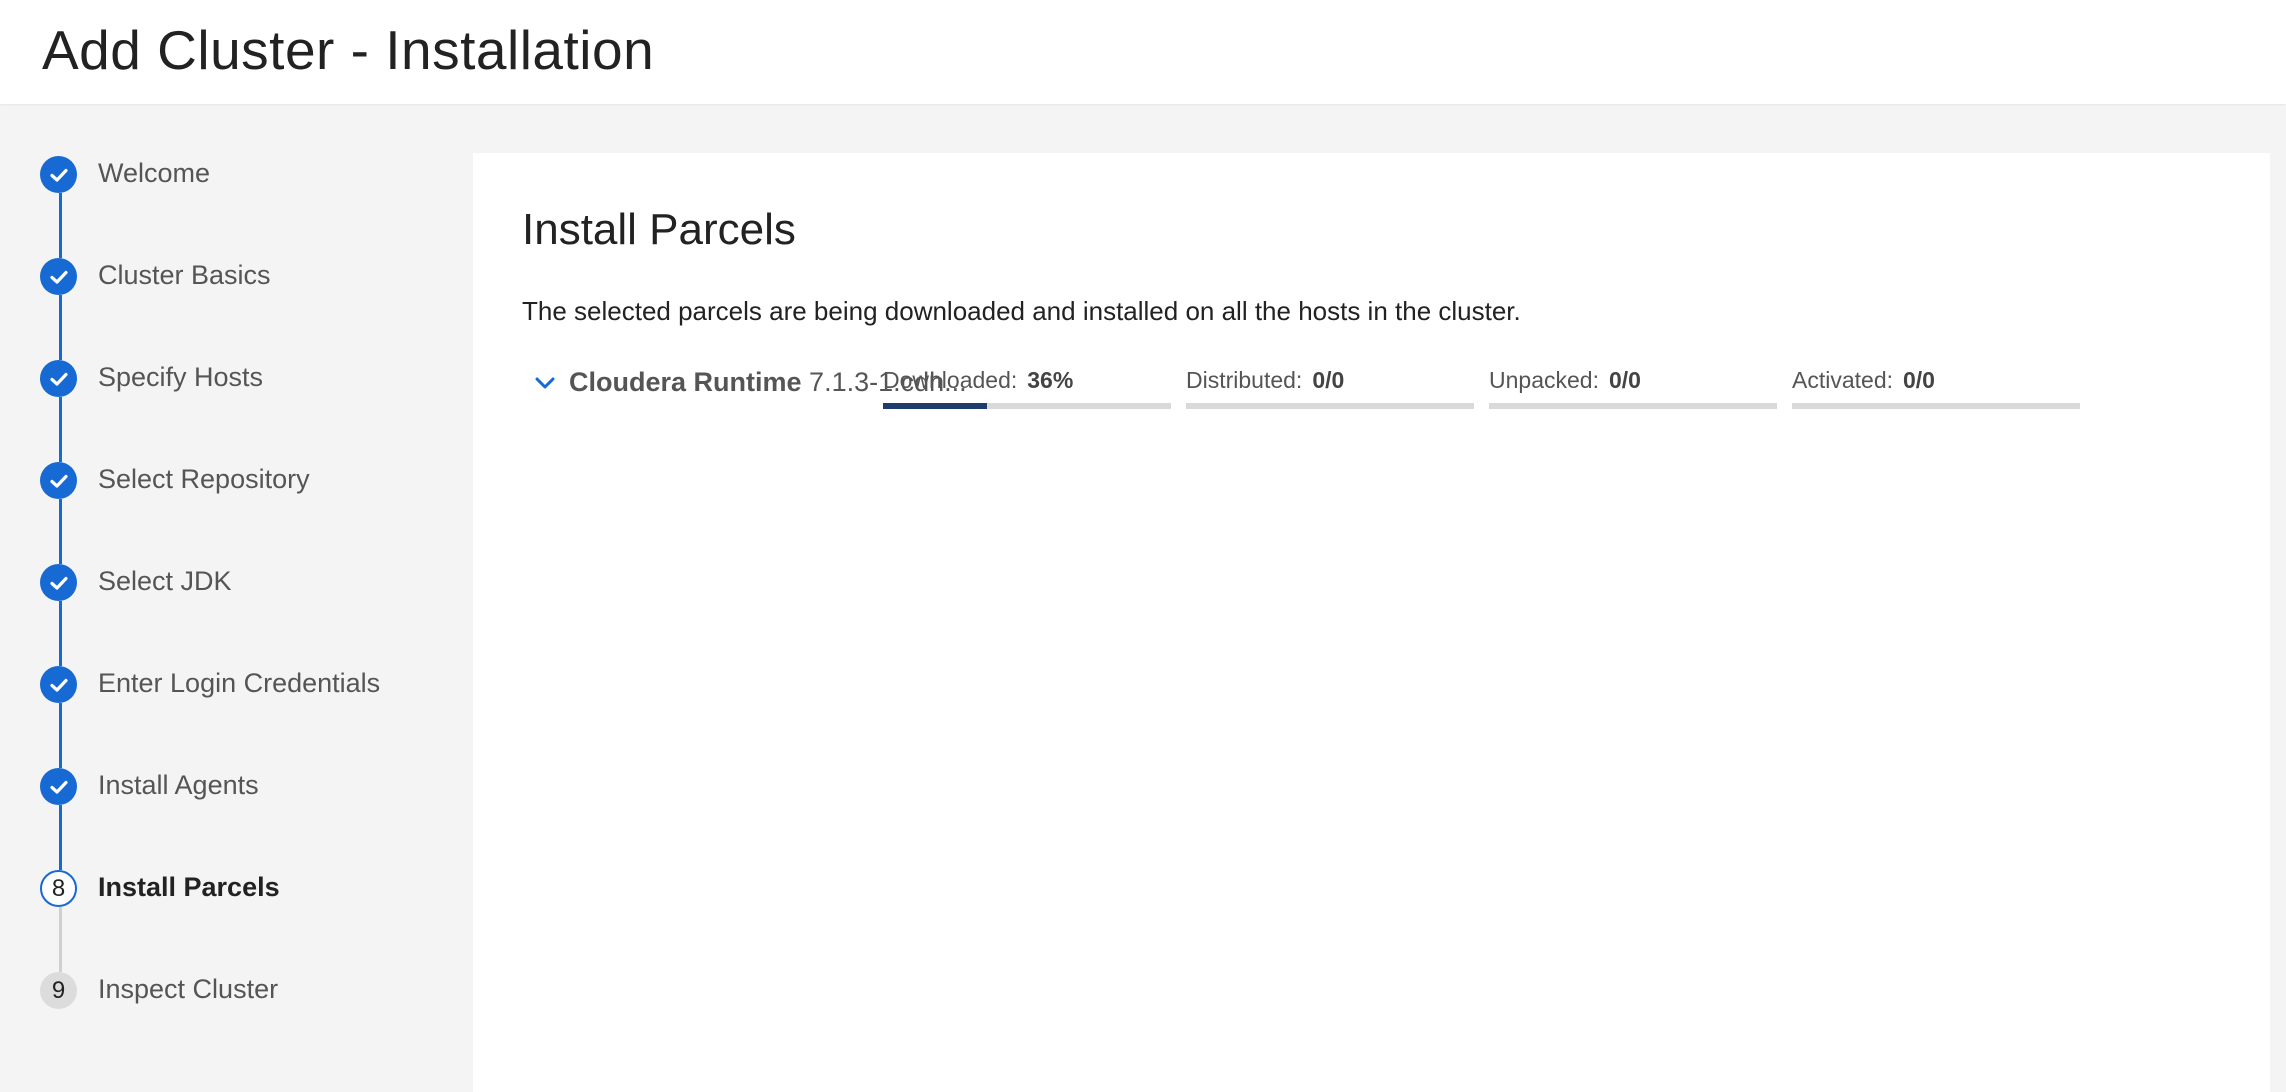 This screenshot has height=1092, width=2286. Describe the element at coordinates (189, 887) in the screenshot. I see `step-label: Install Parcels` at that location.